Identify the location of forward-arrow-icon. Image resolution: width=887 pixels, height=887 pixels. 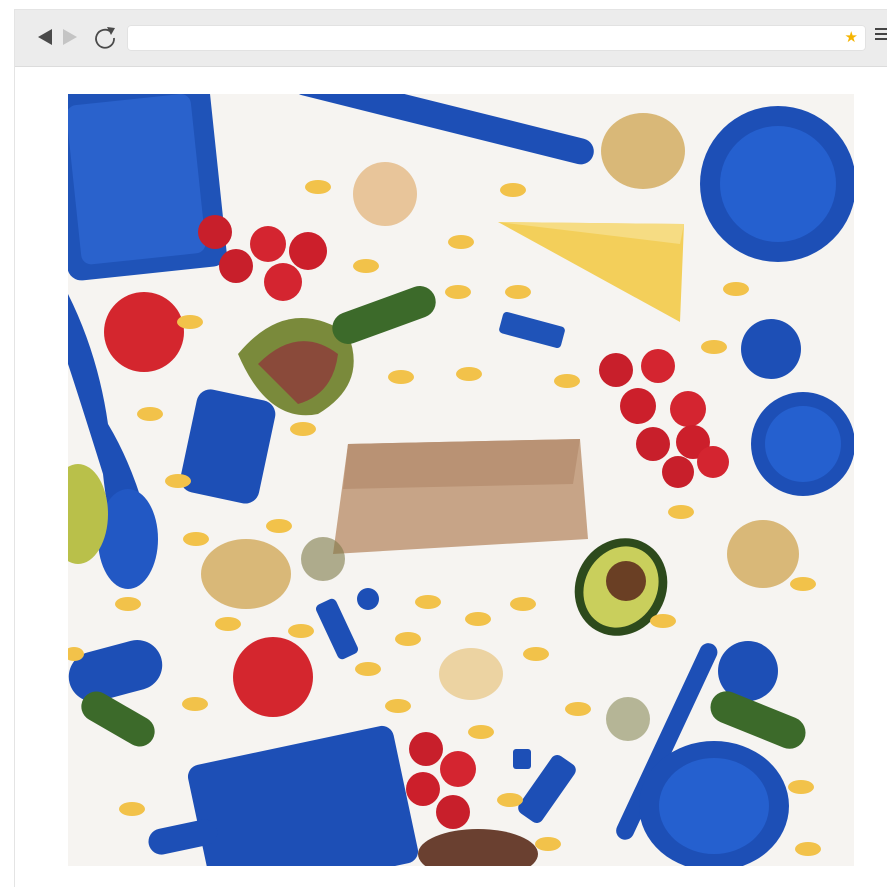
(70, 37).